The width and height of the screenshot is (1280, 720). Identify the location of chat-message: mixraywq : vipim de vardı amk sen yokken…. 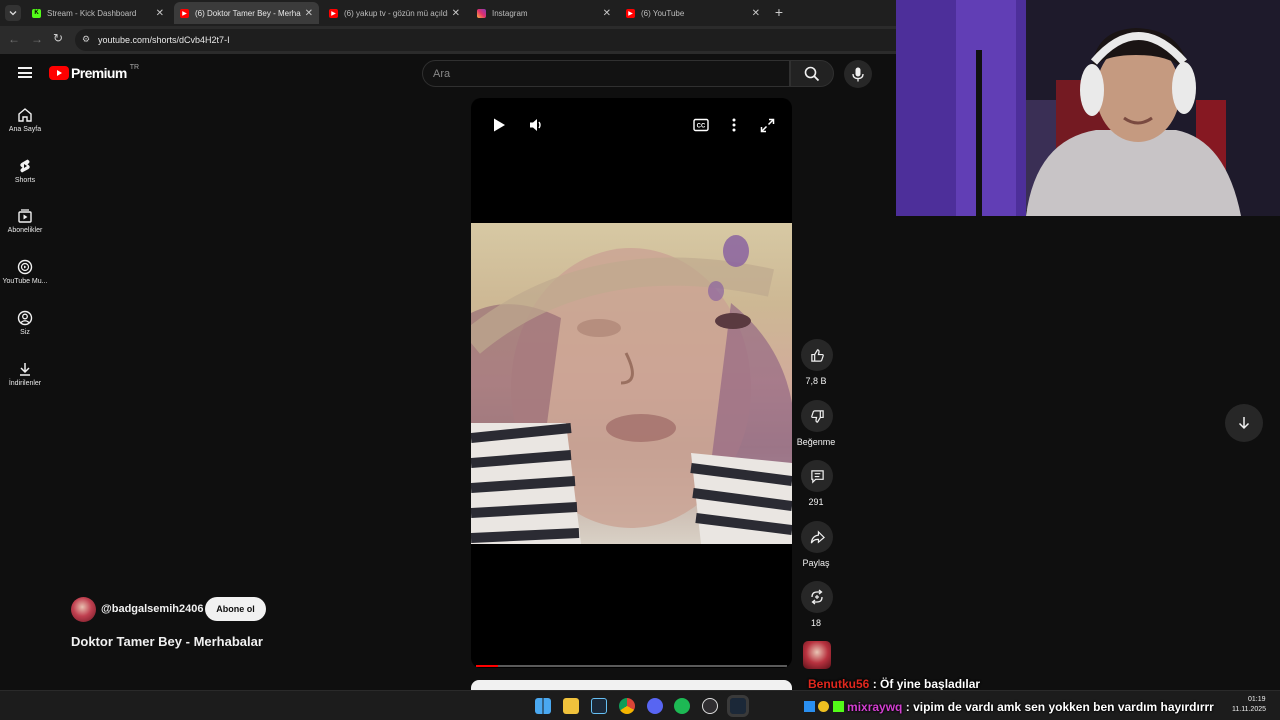
(1009, 707).